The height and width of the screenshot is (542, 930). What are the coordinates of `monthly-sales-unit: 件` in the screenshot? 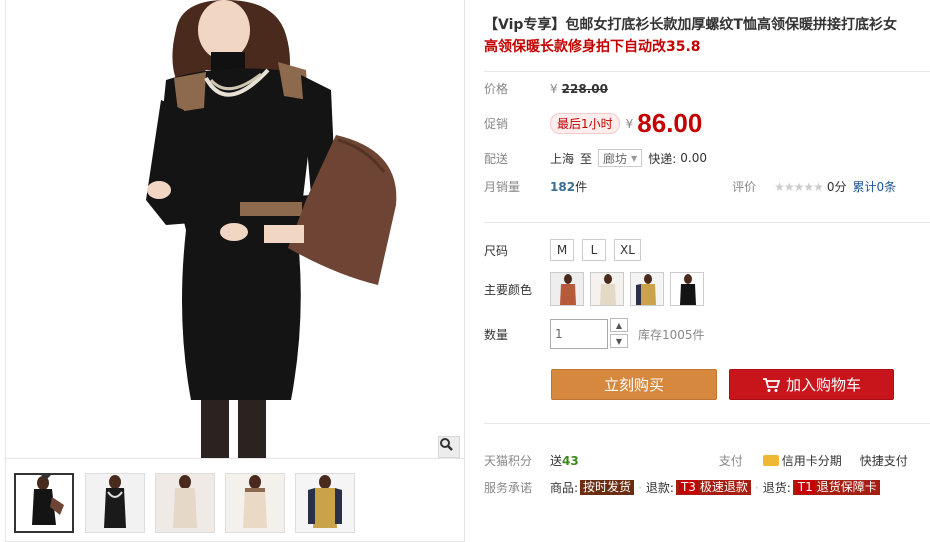 It's located at (581, 187).